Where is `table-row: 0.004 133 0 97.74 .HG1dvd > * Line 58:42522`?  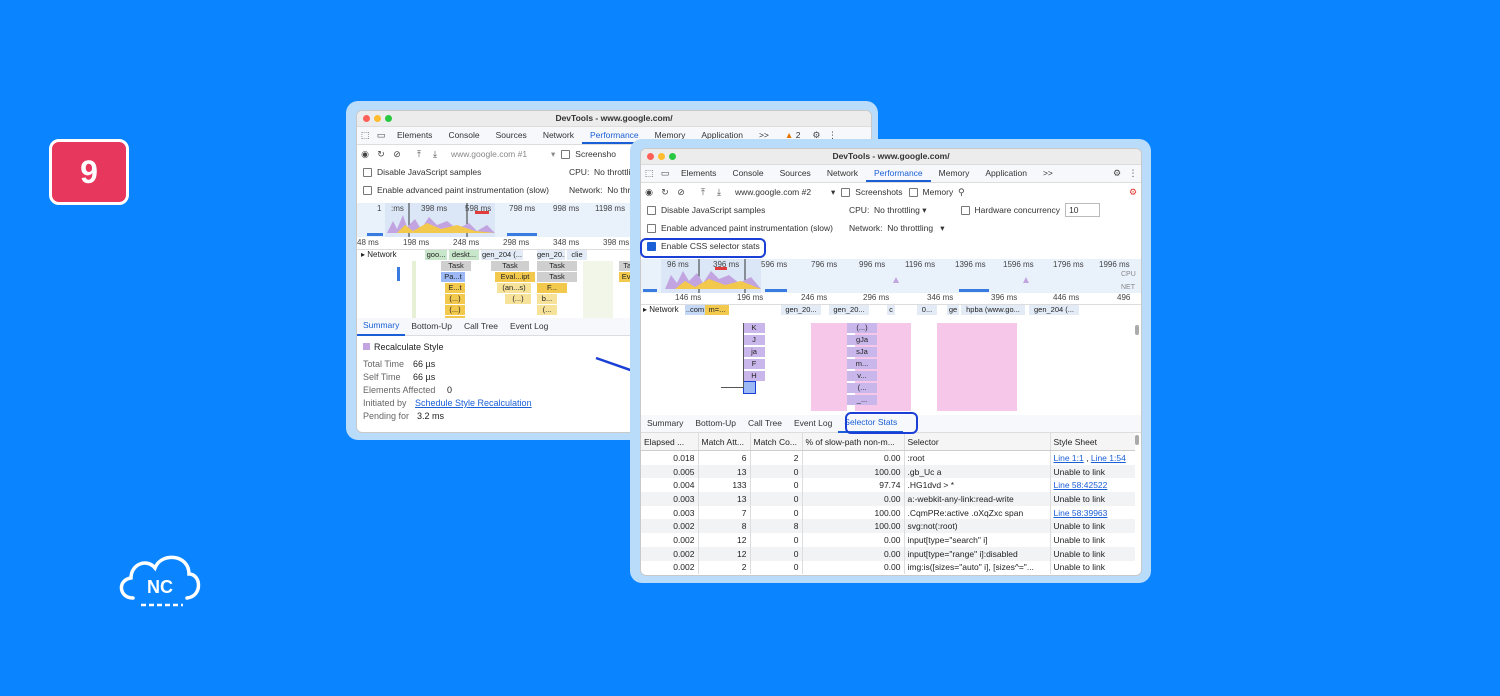
table-row: 0.004 133 0 97.74 .HG1dvd > * Line 58:42522 is located at coordinates (888, 485).